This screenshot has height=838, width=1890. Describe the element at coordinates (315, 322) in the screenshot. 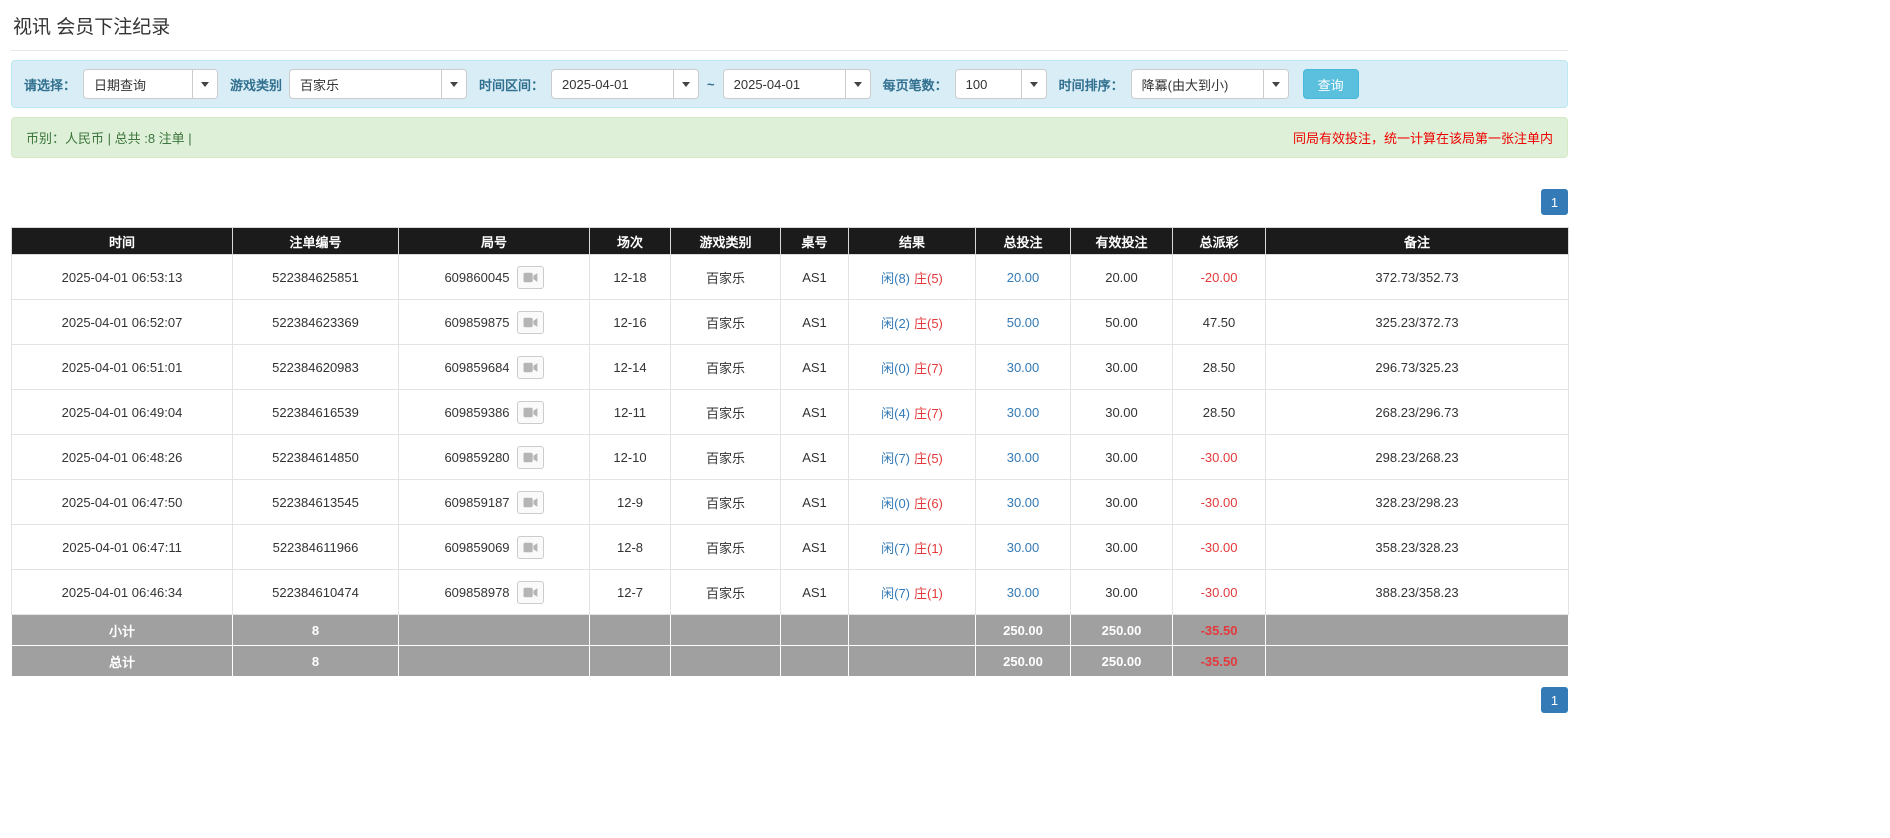

I see `bet-id-cell: 522384623369` at that location.